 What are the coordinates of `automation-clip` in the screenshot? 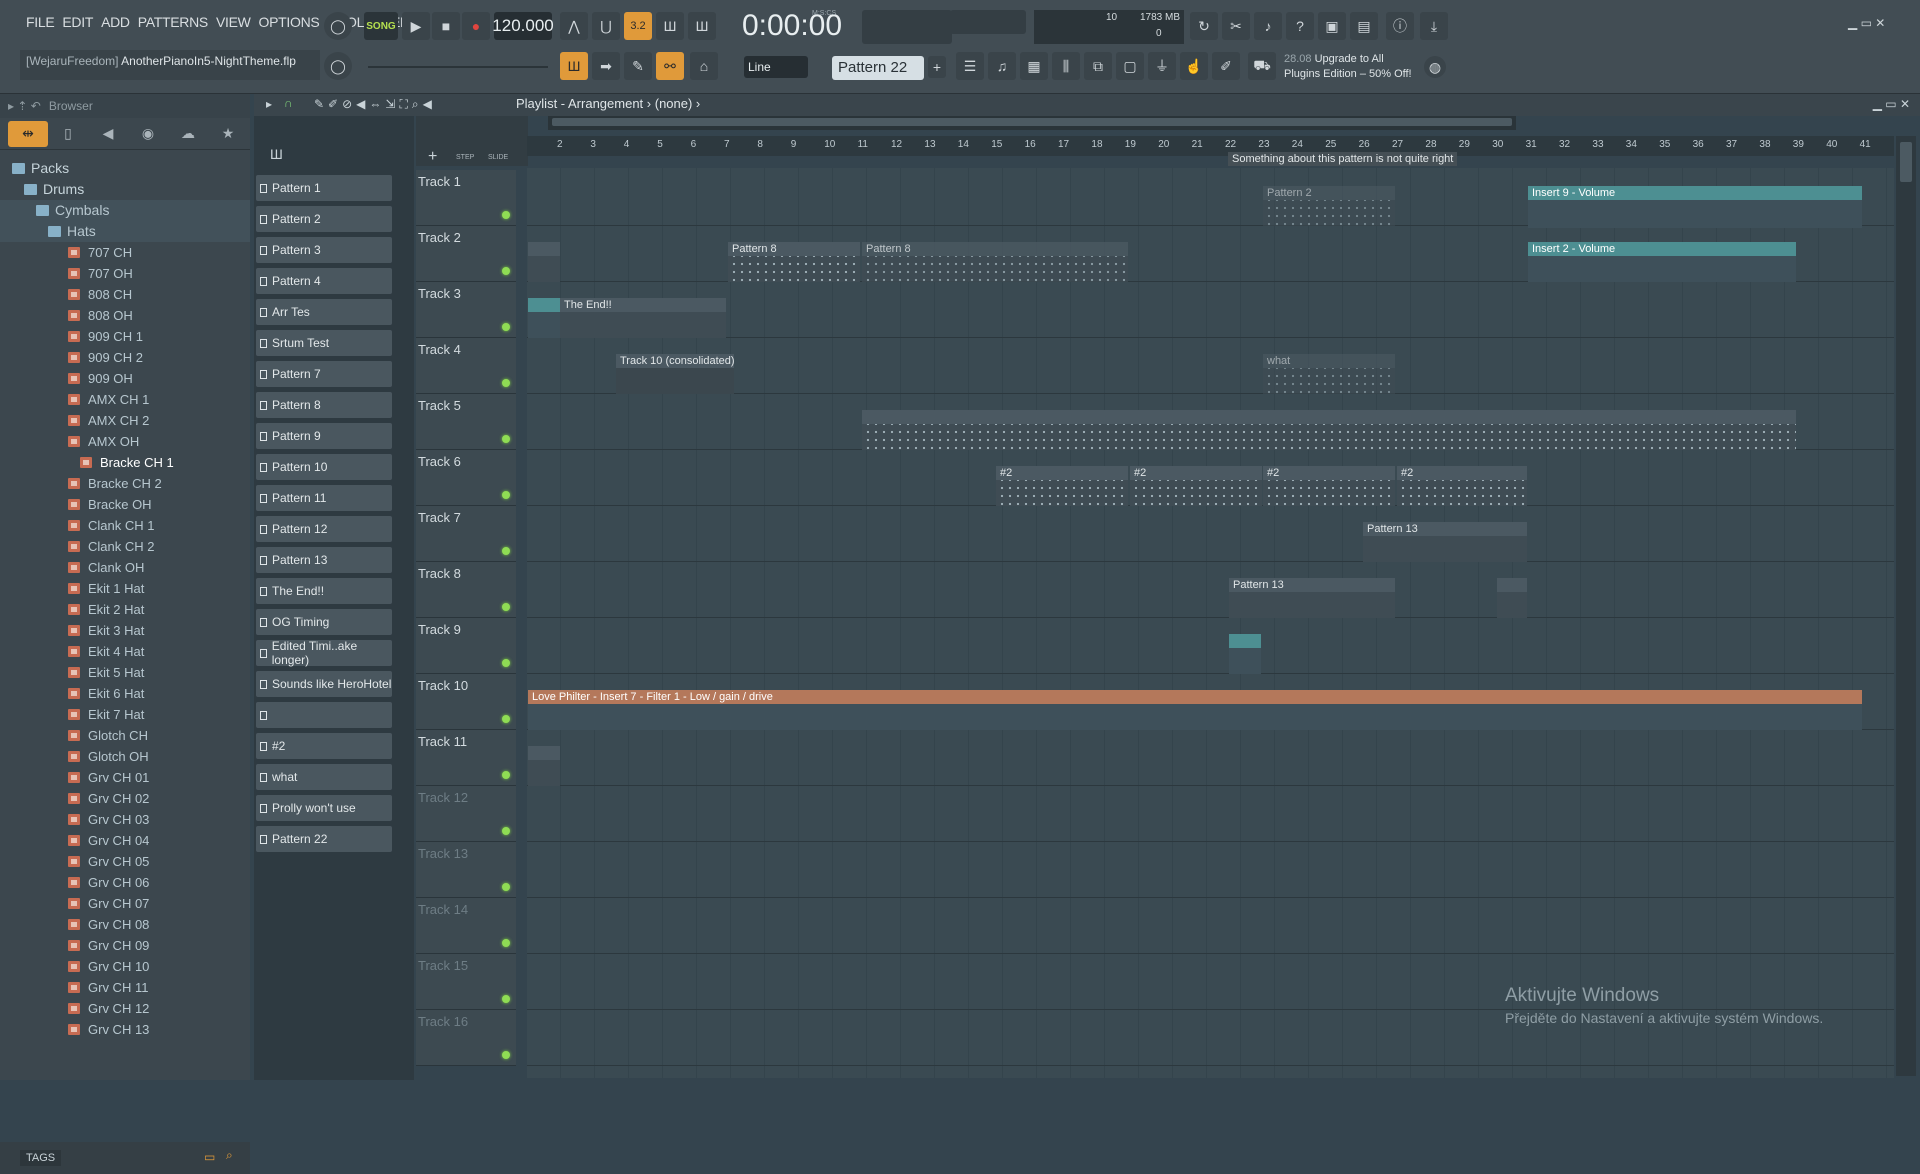 It's located at (544, 318).